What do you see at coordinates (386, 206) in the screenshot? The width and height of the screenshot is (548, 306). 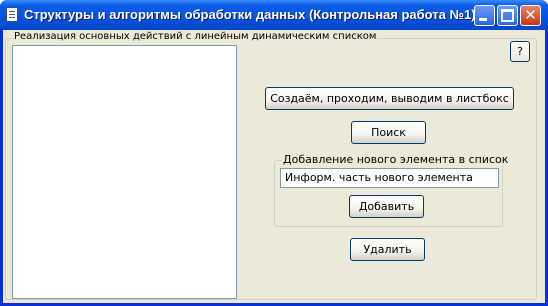 I see `add-button: Добавить` at bounding box center [386, 206].